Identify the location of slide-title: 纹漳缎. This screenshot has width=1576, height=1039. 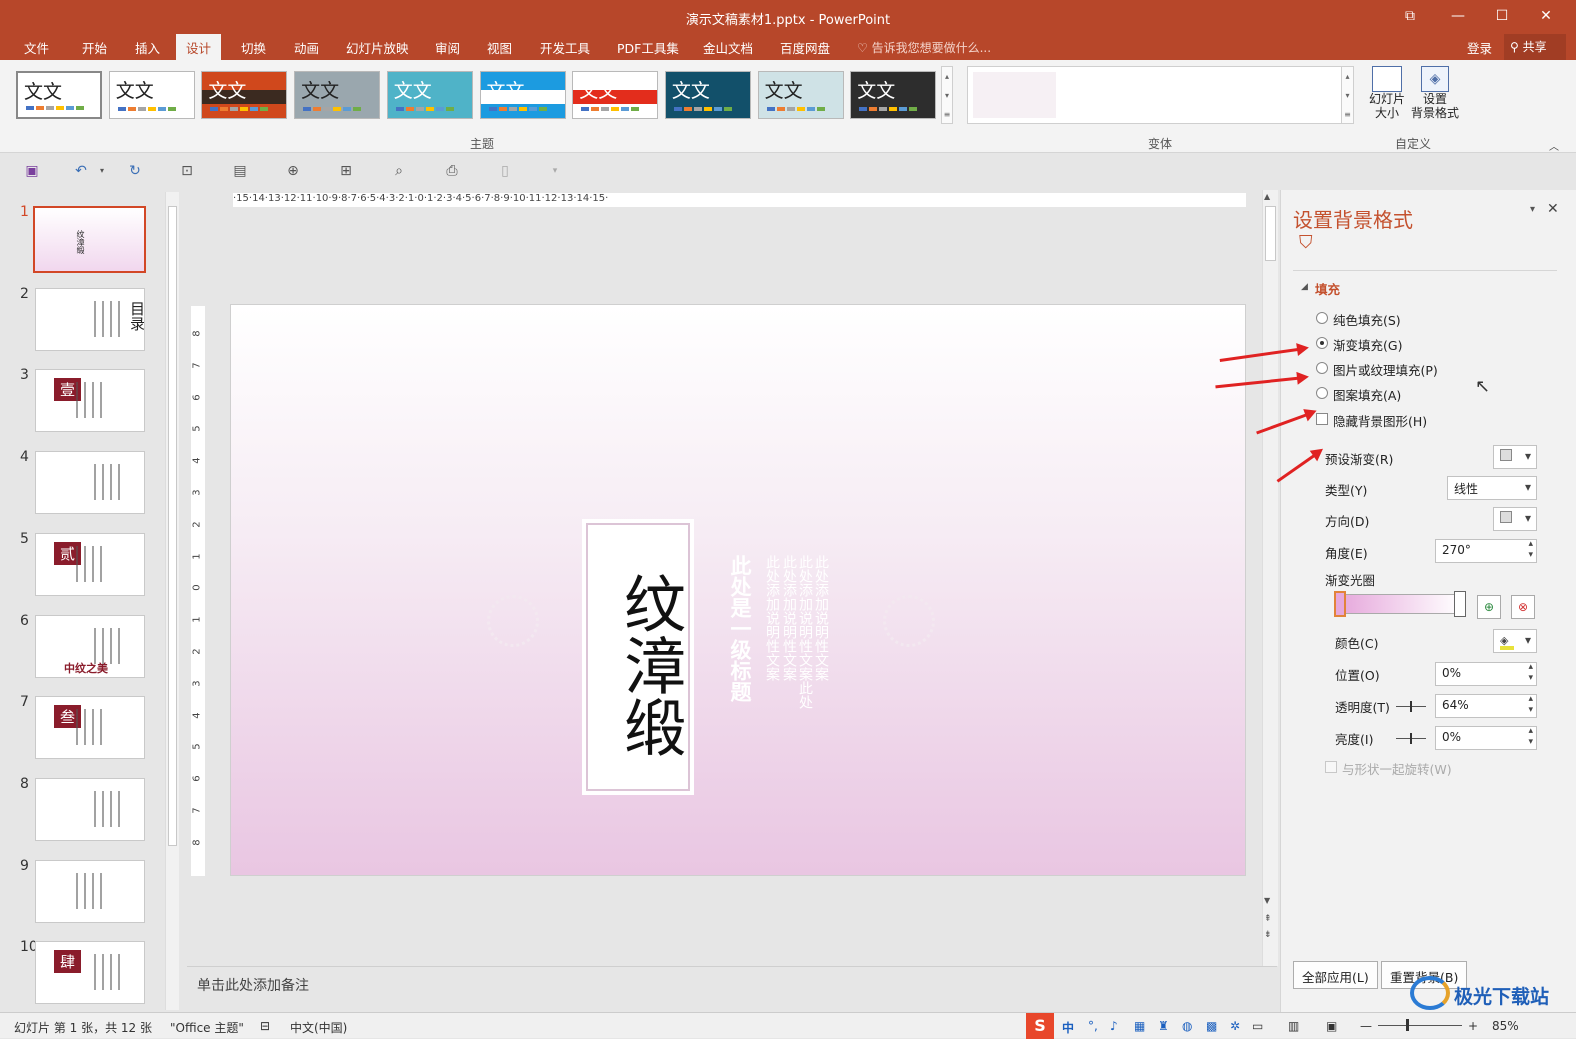
(638, 665).